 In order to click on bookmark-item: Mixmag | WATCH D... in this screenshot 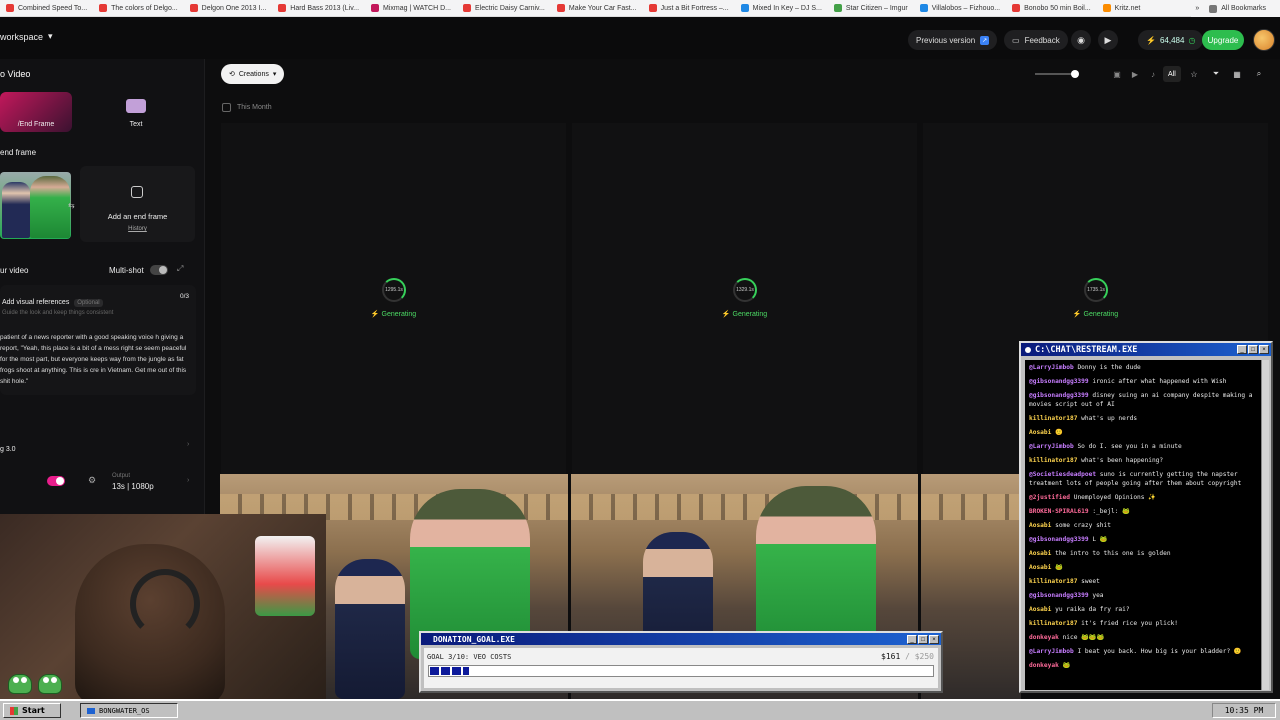, I will do `click(411, 8)`.